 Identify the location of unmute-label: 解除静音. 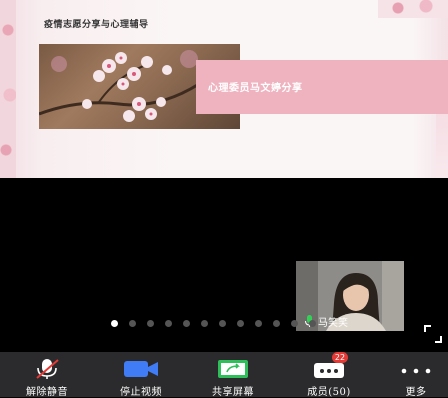
(47, 392).